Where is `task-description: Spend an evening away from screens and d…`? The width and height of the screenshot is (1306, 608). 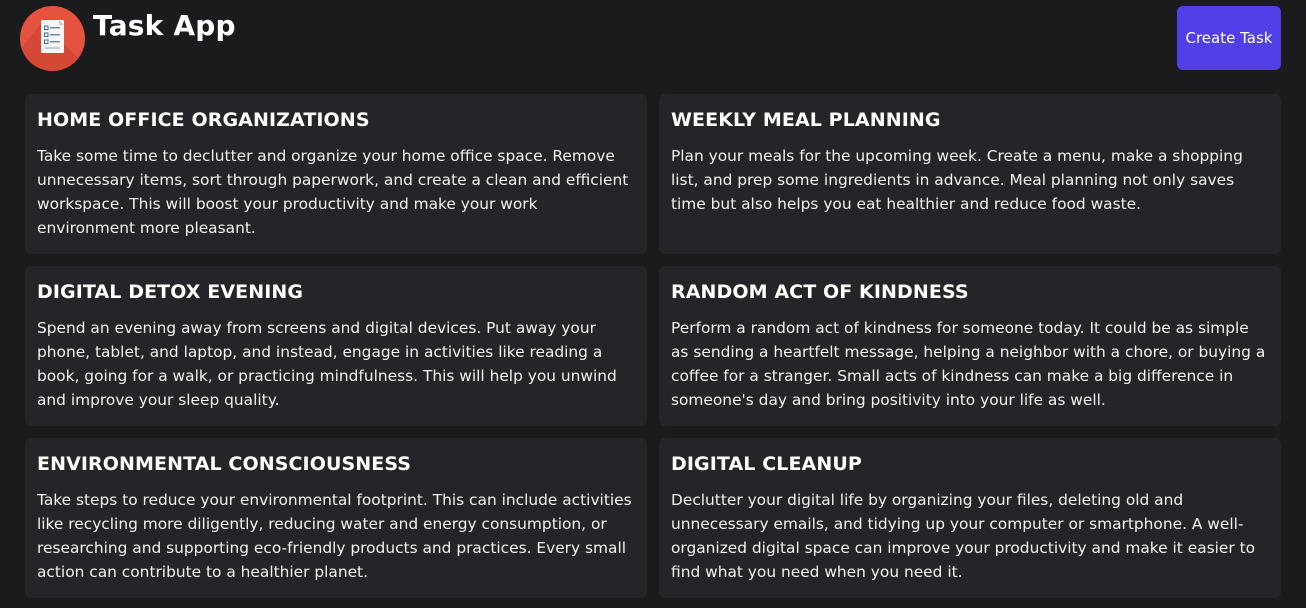
task-description: Spend an evening away from screens and d… is located at coordinates (327, 364).